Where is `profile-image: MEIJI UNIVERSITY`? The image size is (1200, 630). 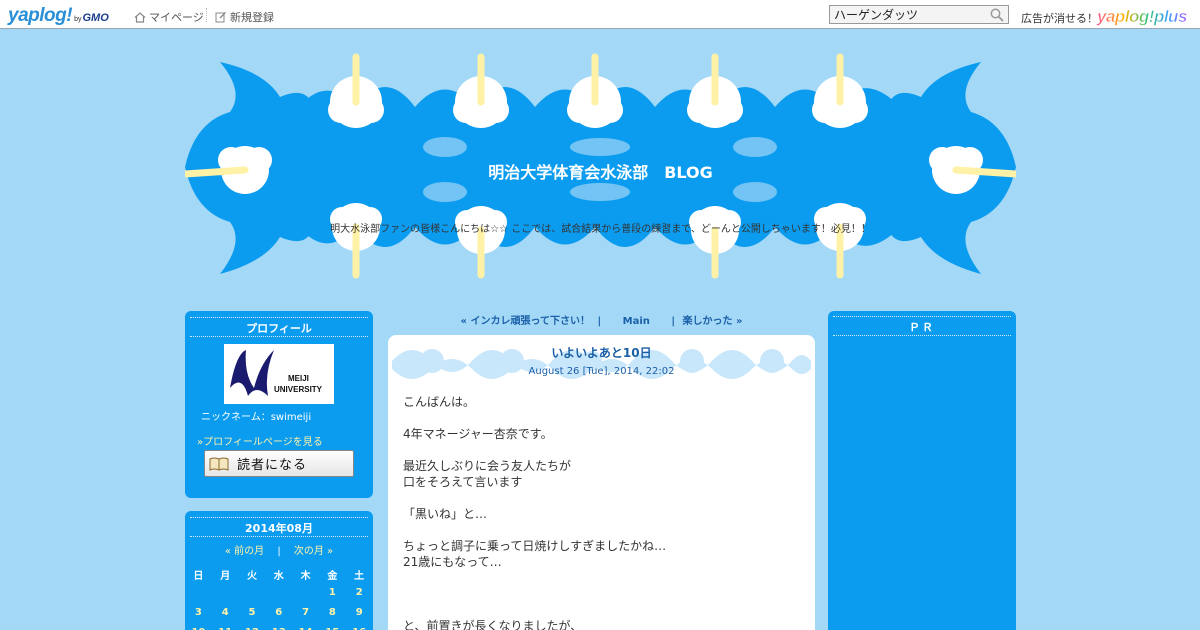 profile-image: MEIJI UNIVERSITY is located at coordinates (279, 374).